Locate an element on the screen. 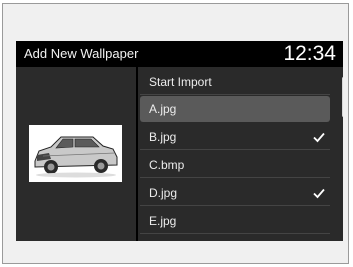 The width and height of the screenshot is (353, 267). wallpaper-preview-image is located at coordinates (75, 153).